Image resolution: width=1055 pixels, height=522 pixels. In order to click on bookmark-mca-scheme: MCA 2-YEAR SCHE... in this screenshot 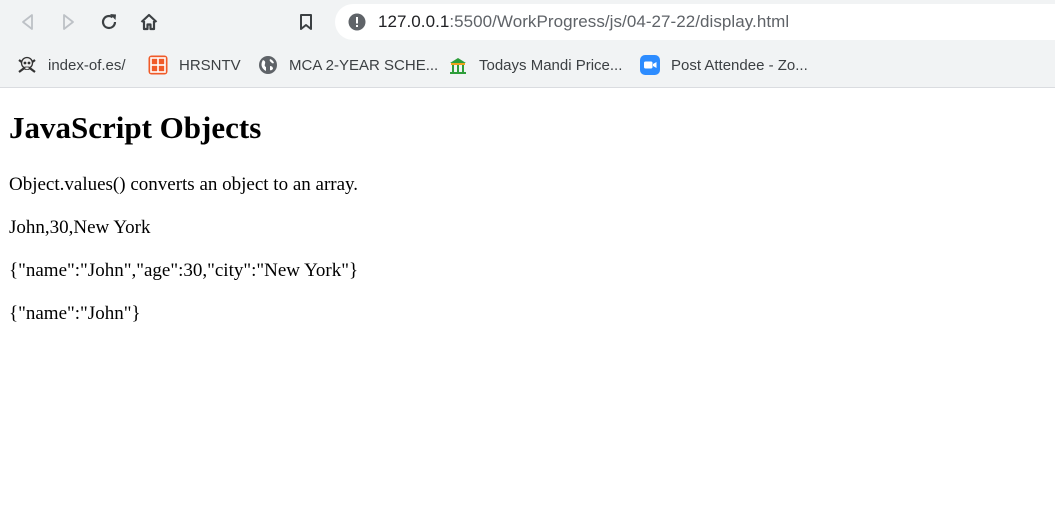, I will do `click(348, 65)`.